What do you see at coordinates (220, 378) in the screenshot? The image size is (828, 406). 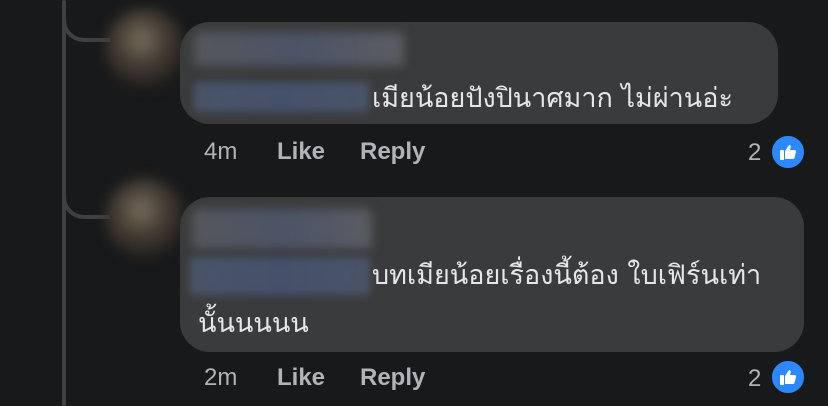 I see `comment-timestamp: 2m` at bounding box center [220, 378].